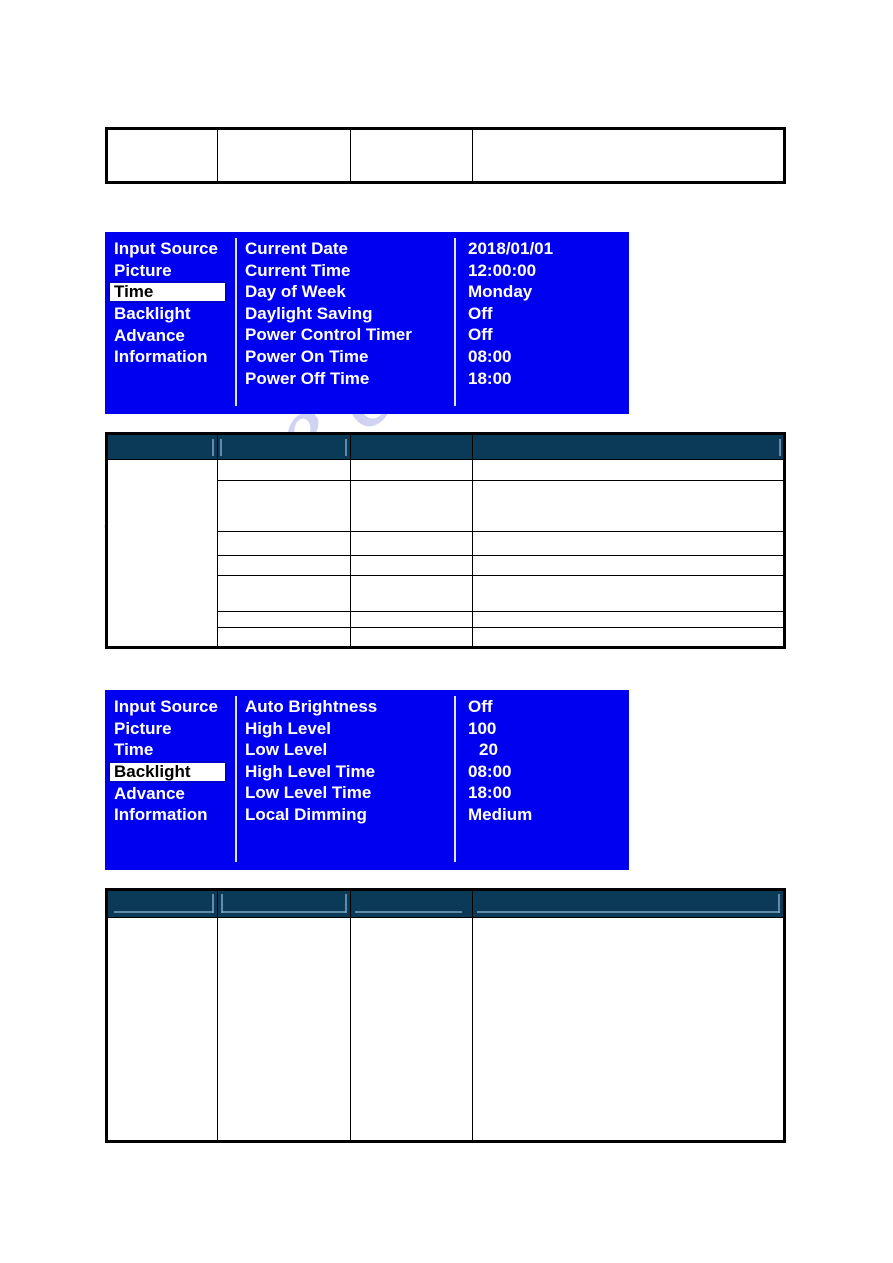  Describe the element at coordinates (351, 379) in the screenshot. I see `osd-item-power-off-time: Power Off Time` at that location.